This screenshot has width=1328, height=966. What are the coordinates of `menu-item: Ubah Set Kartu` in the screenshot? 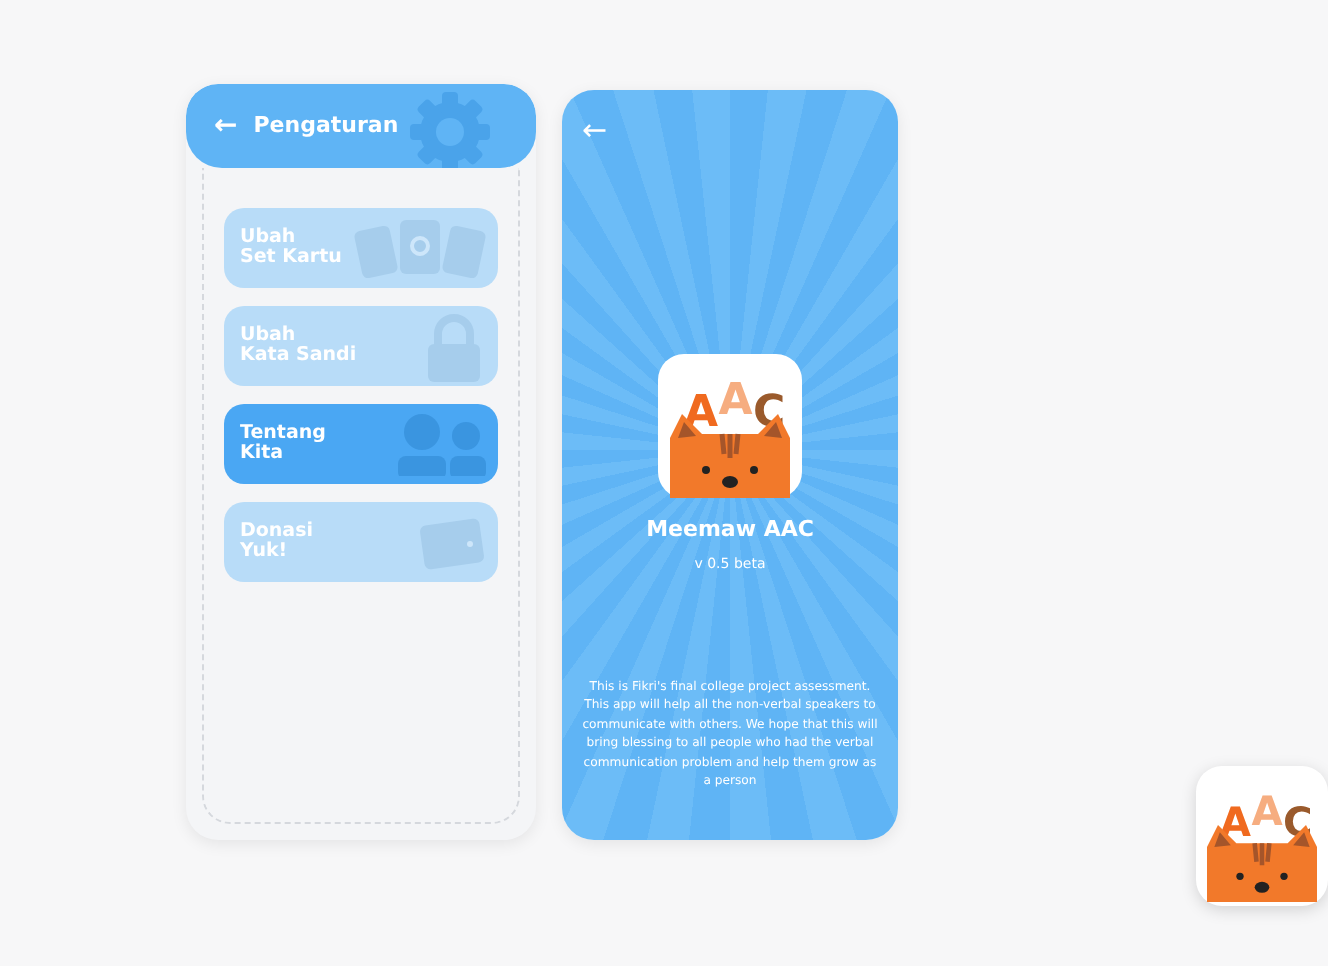 It's located at (361, 248).